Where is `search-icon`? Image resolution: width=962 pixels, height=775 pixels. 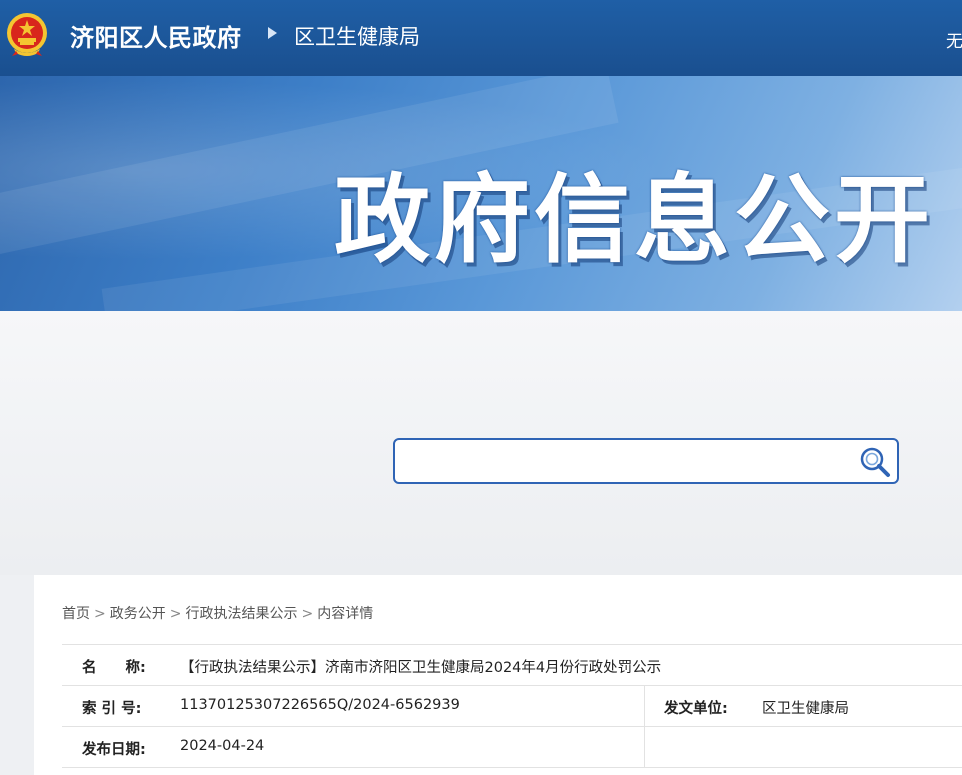 search-icon is located at coordinates (875, 462).